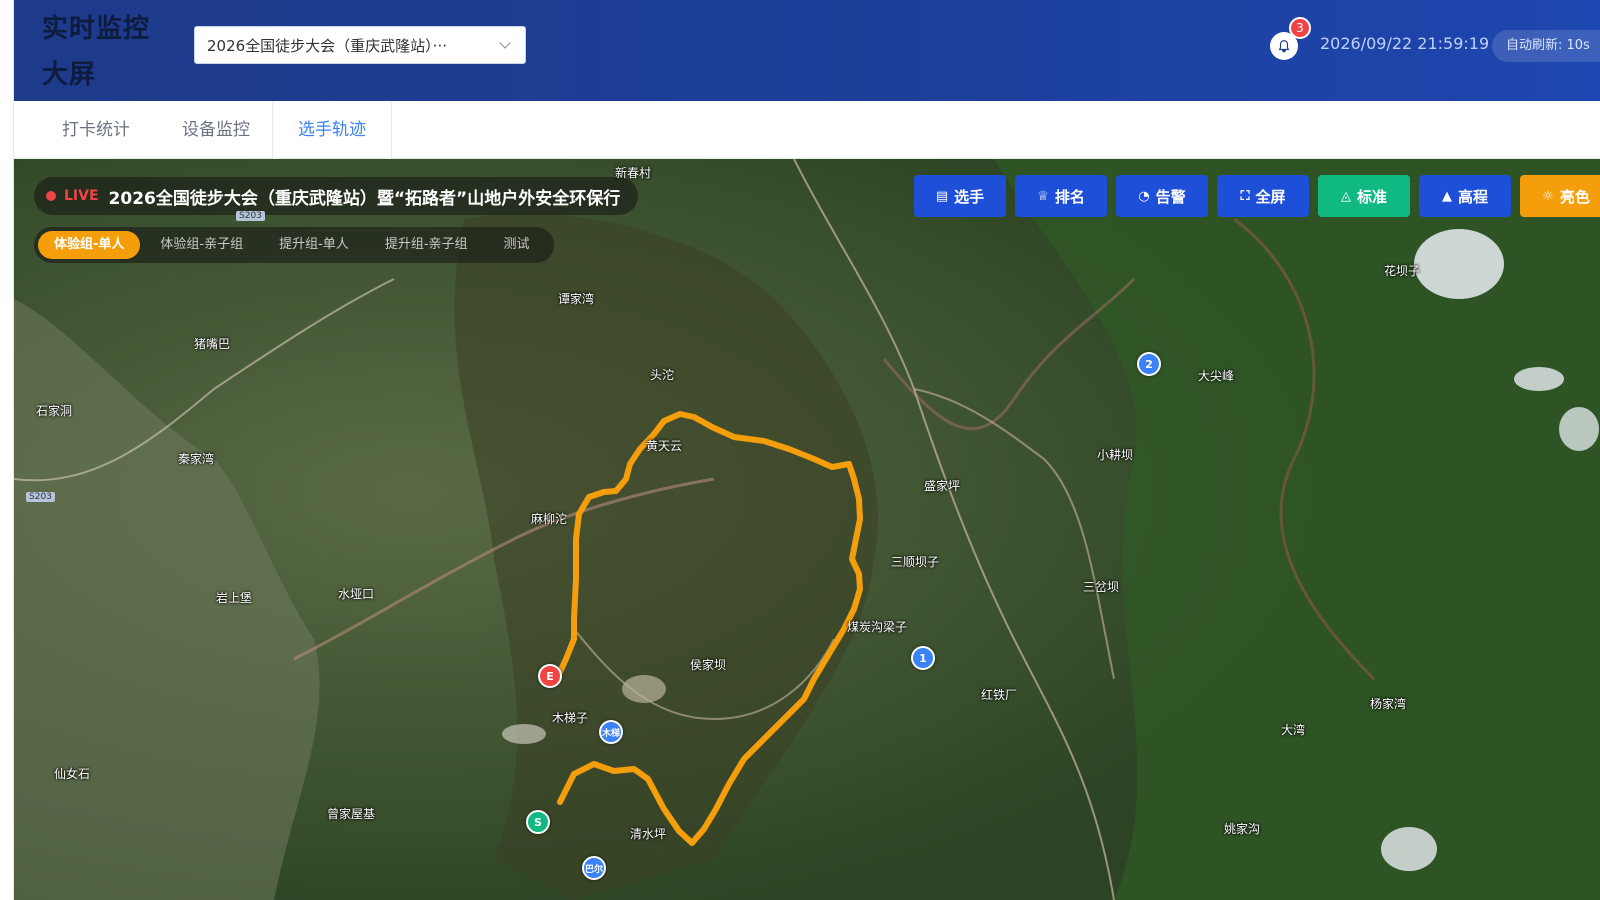 Image resolution: width=1600 pixels, height=900 pixels. I want to click on alerts-button-label: 告警, so click(1170, 196).